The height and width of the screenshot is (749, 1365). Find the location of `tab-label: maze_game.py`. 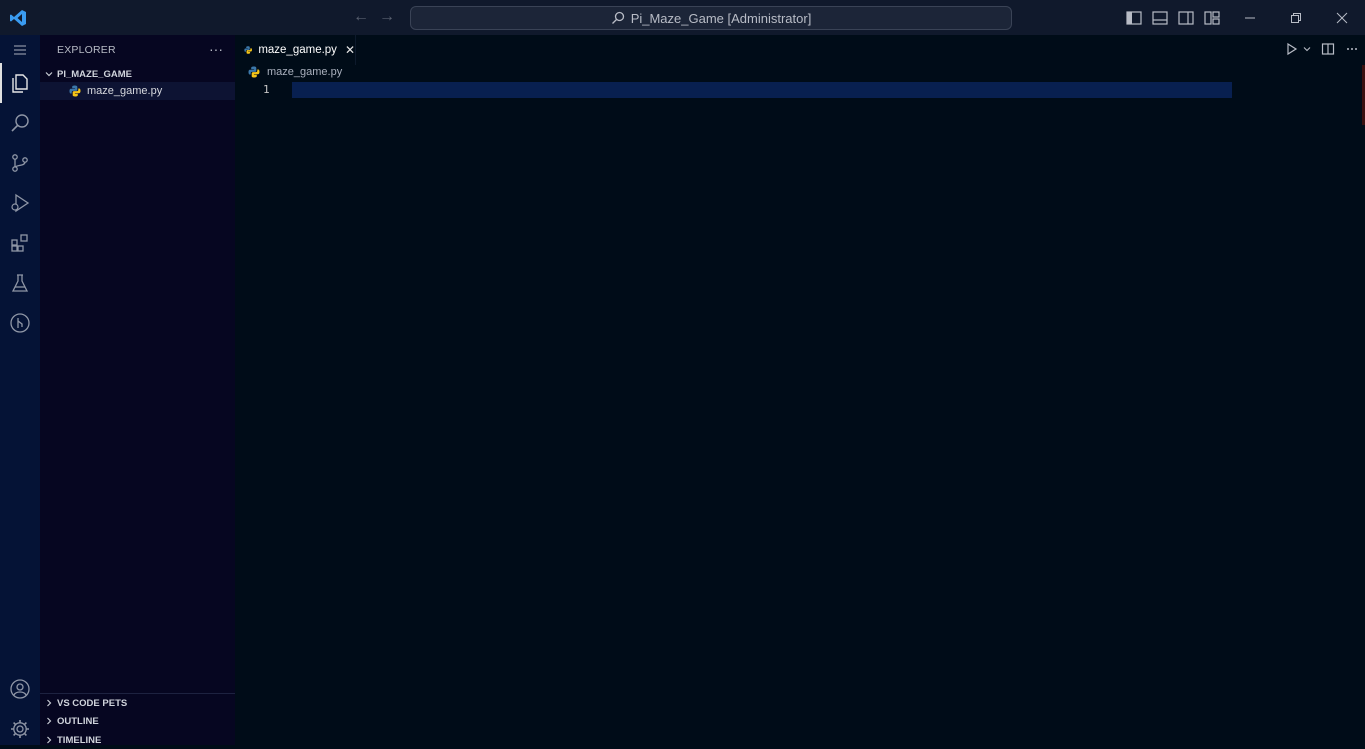

tab-label: maze_game.py is located at coordinates (297, 50).